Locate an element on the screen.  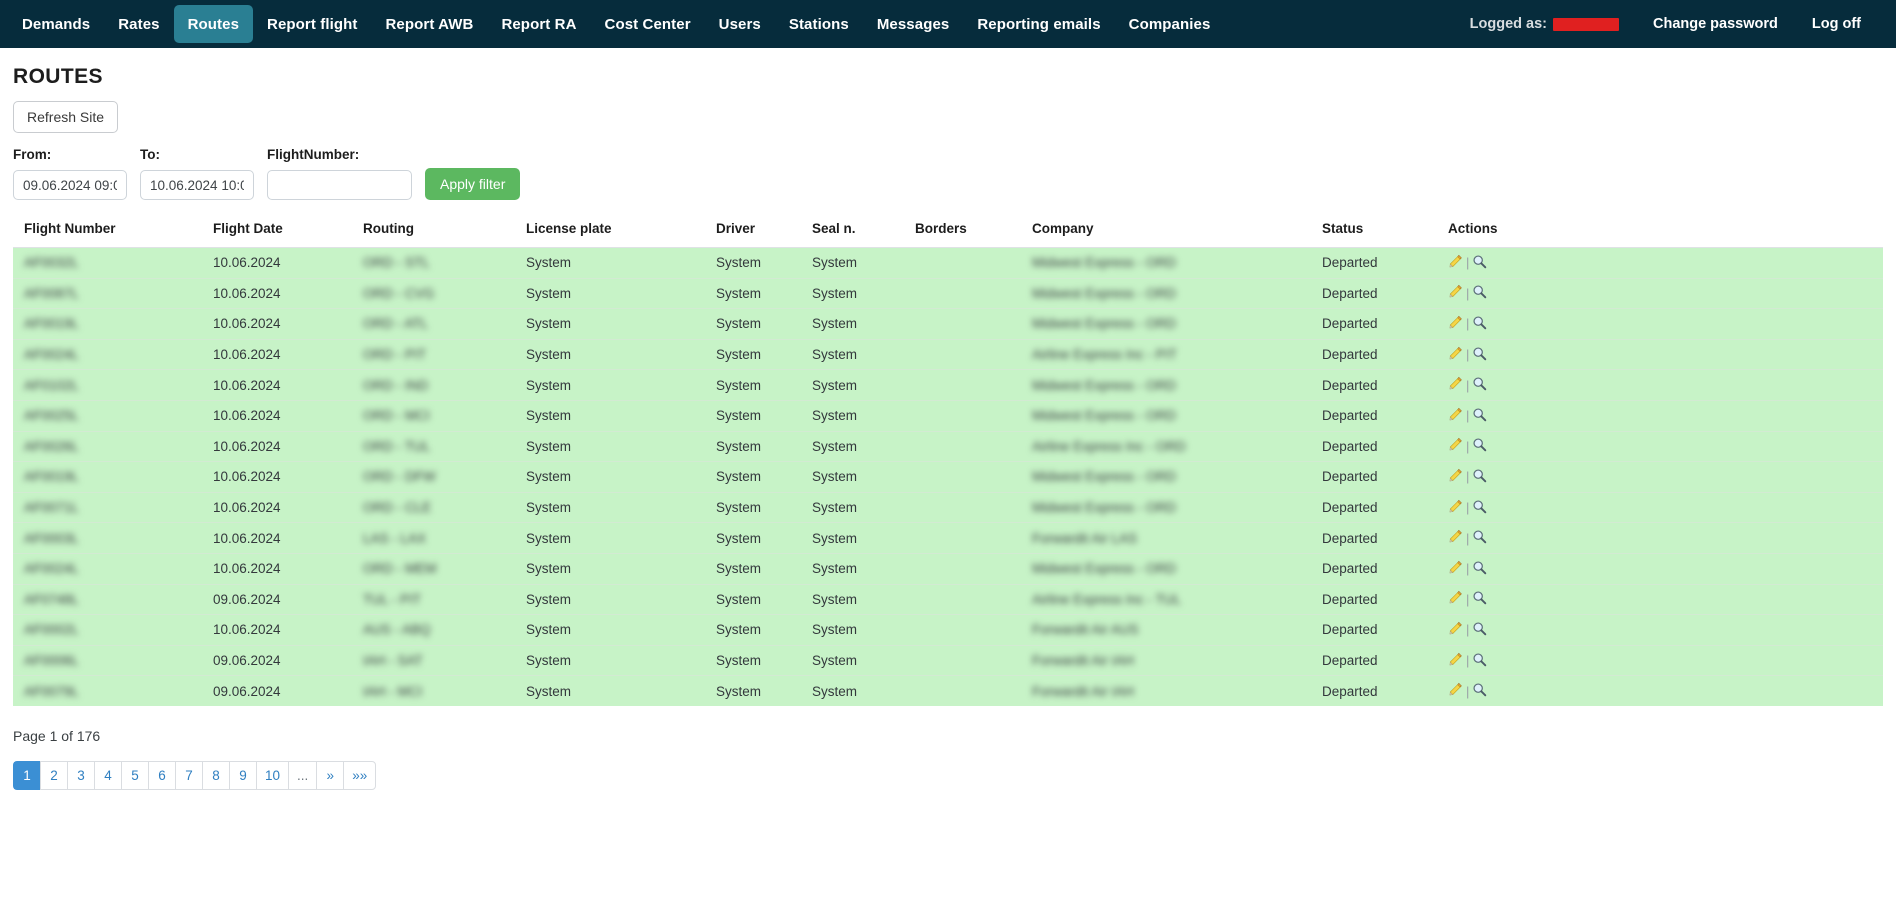
nav-item-cost-center: Cost Center is located at coordinates (648, 24).